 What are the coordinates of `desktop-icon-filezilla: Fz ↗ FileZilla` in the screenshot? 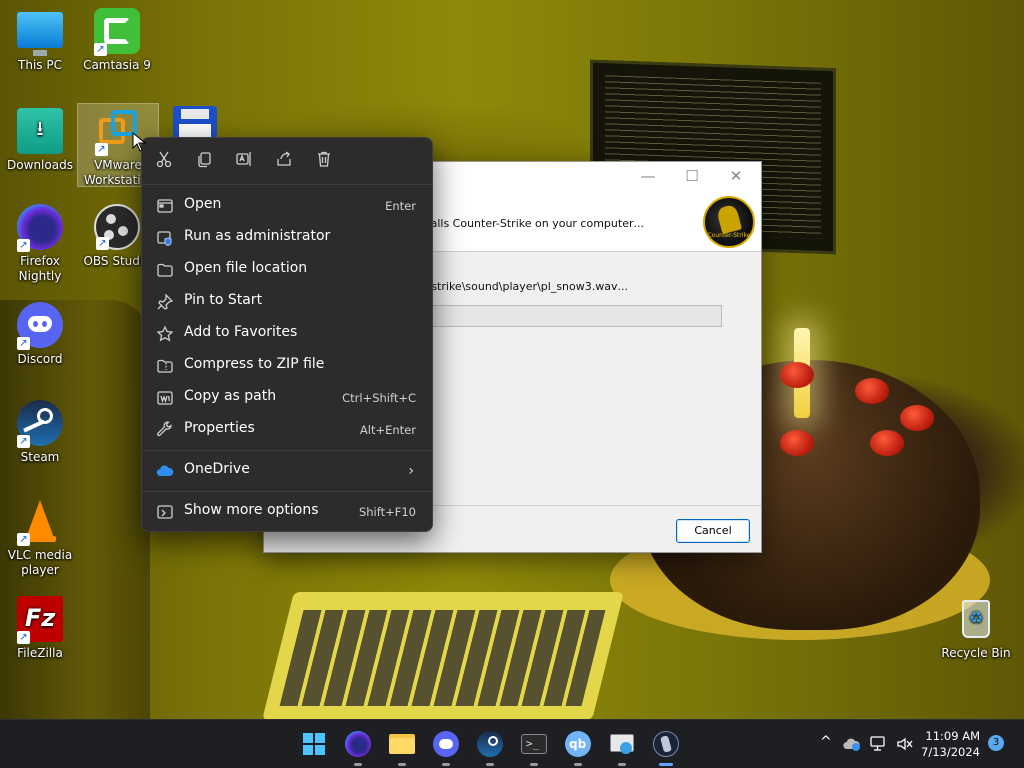 It's located at (40, 628).